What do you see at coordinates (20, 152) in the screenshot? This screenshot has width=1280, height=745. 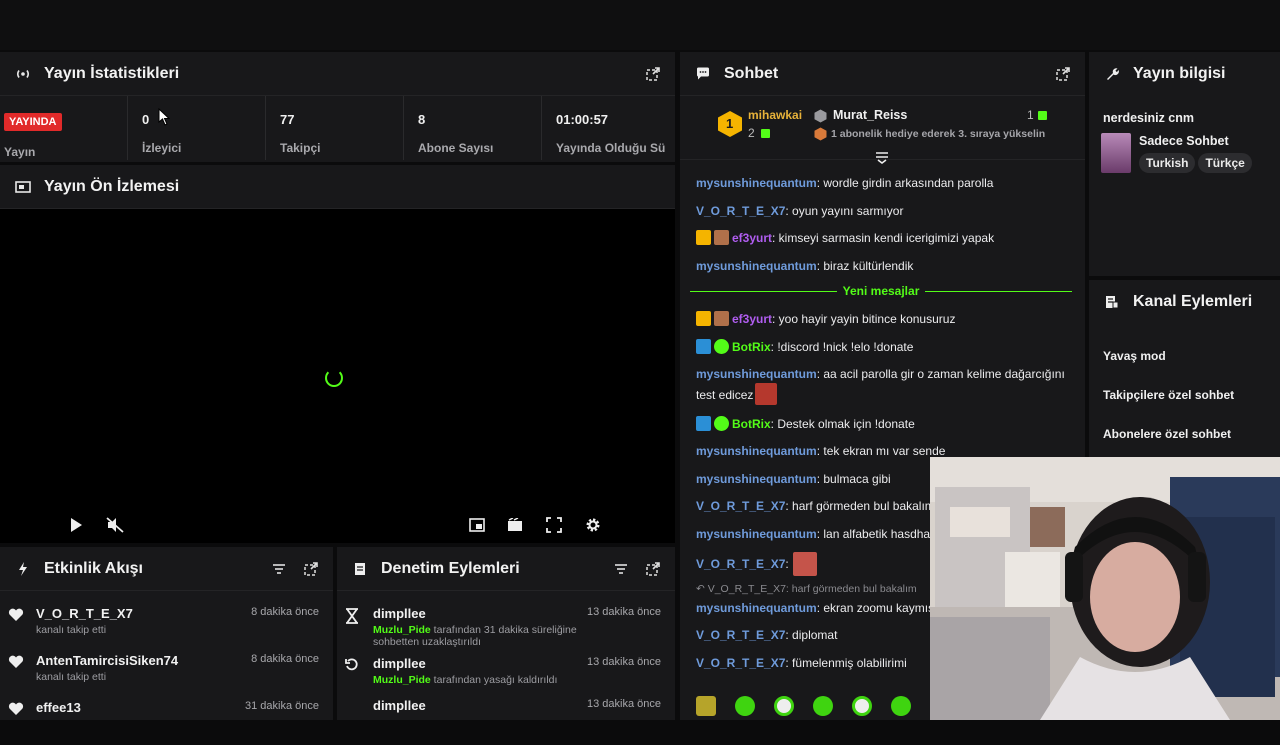 I see `stat-label: Yayın` at bounding box center [20, 152].